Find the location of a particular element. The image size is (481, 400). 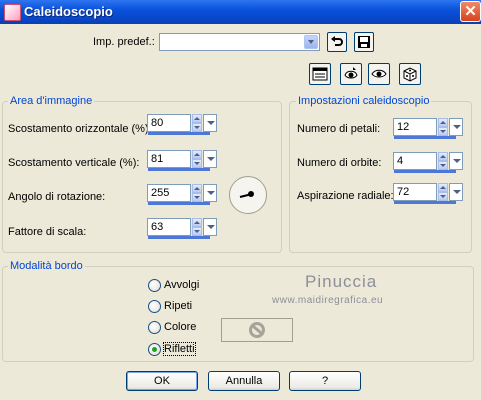

undo-icon is located at coordinates (337, 41).